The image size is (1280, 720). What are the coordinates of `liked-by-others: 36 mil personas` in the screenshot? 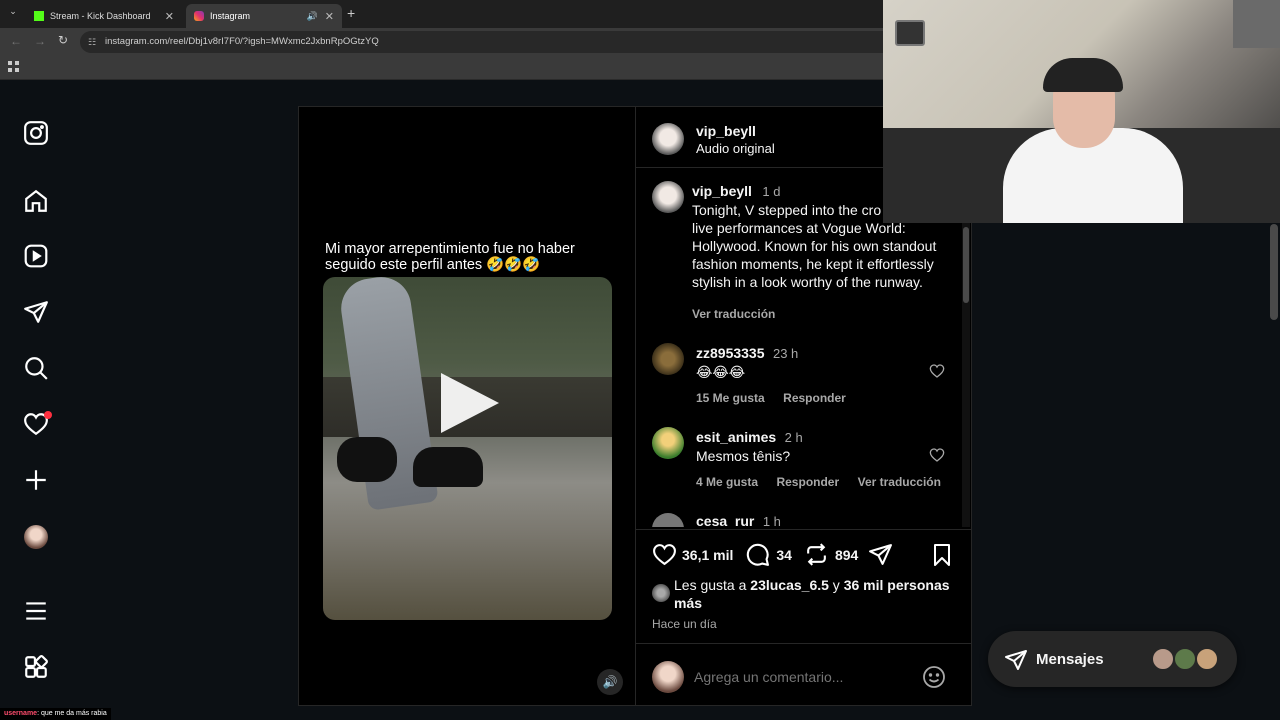 It's located at (897, 585).